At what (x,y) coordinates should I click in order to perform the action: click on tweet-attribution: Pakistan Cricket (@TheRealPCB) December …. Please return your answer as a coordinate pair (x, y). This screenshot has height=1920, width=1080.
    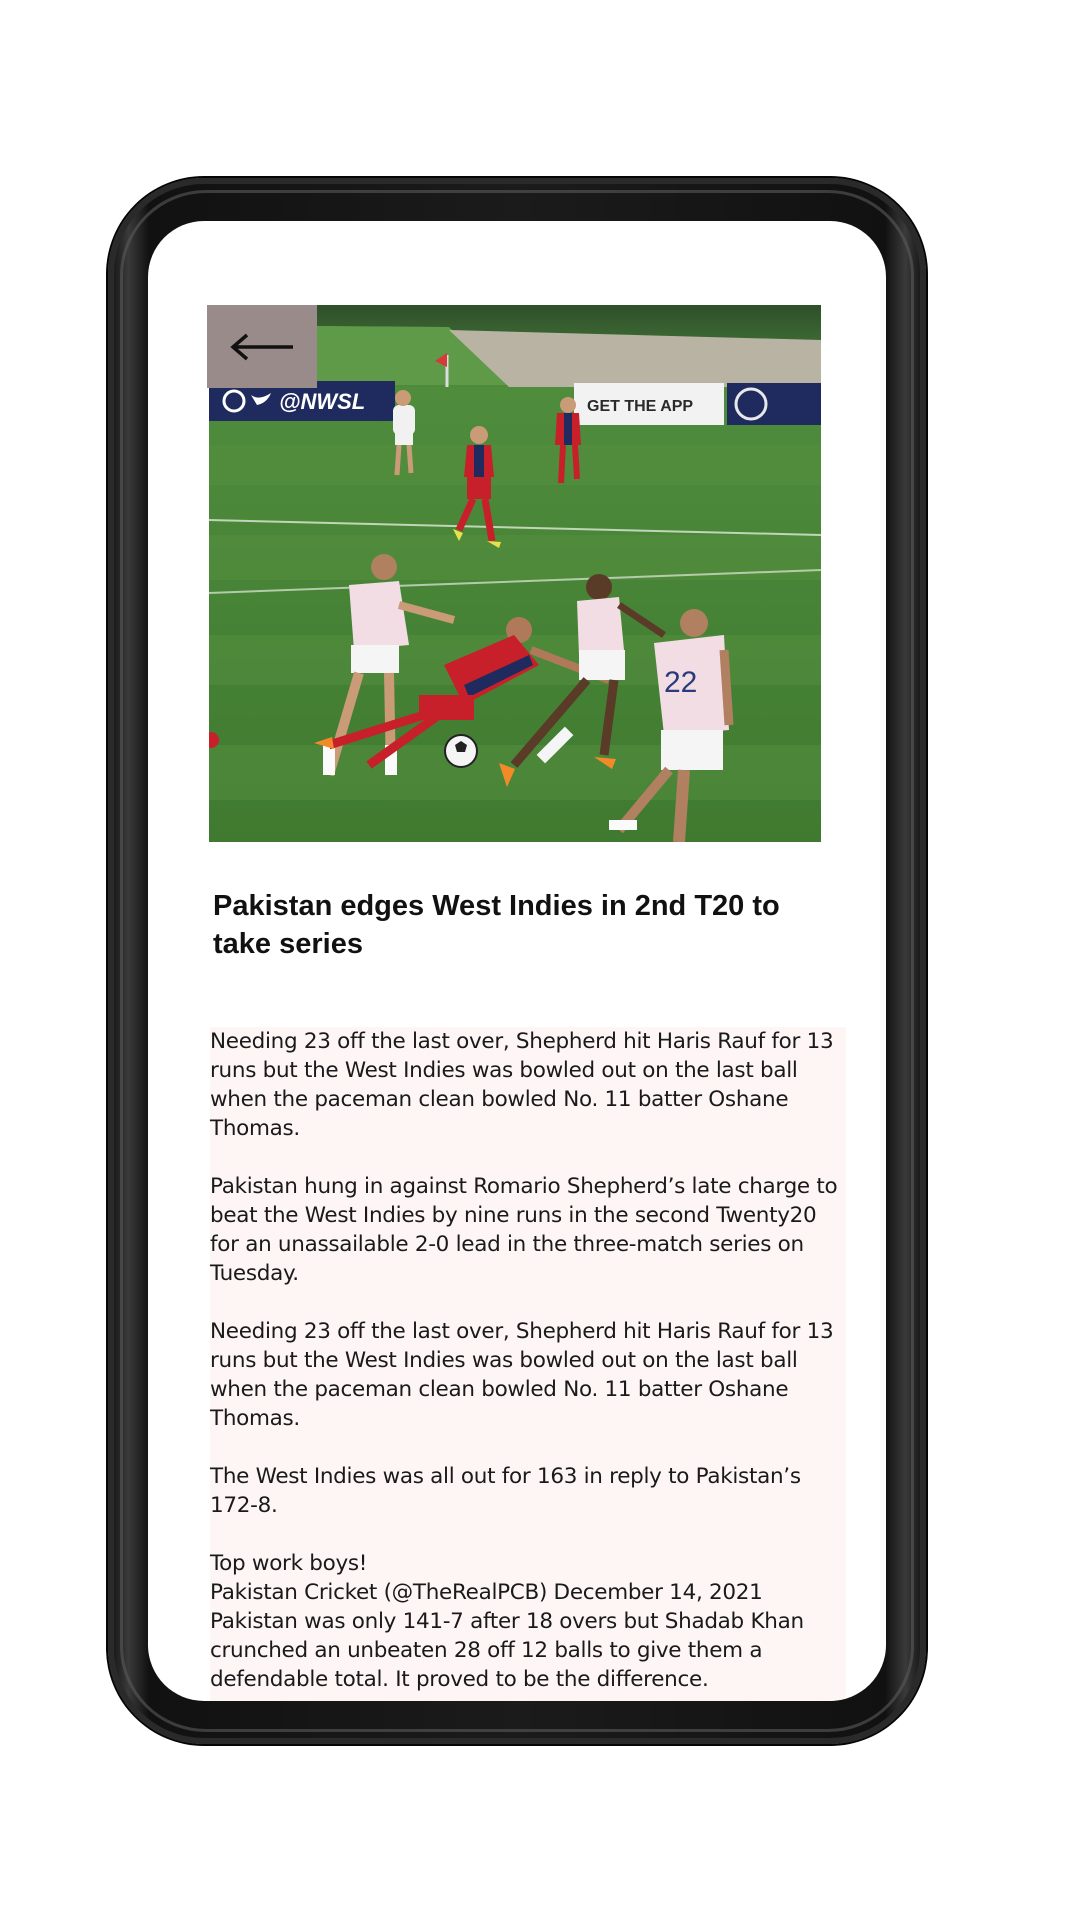
    Looking at the image, I should click on (486, 1592).